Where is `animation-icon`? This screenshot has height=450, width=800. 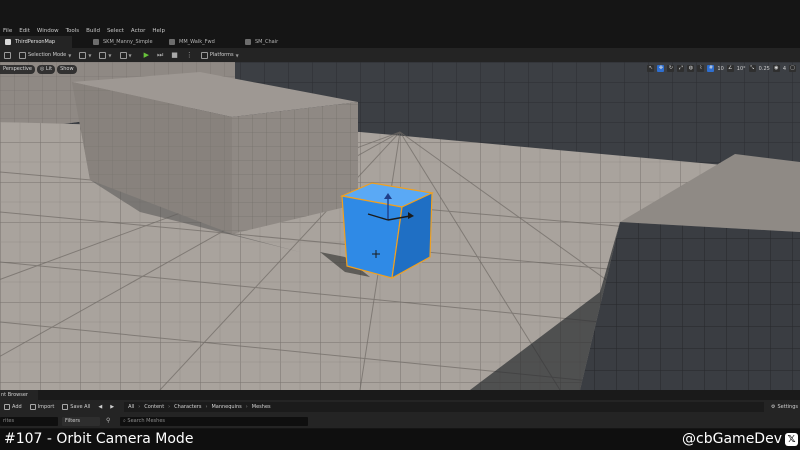
animation-icon is located at coordinates (172, 42).